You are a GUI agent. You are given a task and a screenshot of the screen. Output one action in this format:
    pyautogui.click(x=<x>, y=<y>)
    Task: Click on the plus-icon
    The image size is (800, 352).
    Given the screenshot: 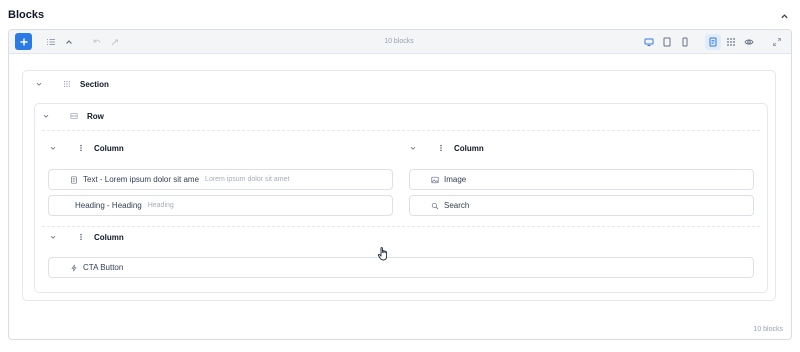 What is the action you would take?
    pyautogui.click(x=23, y=41)
    